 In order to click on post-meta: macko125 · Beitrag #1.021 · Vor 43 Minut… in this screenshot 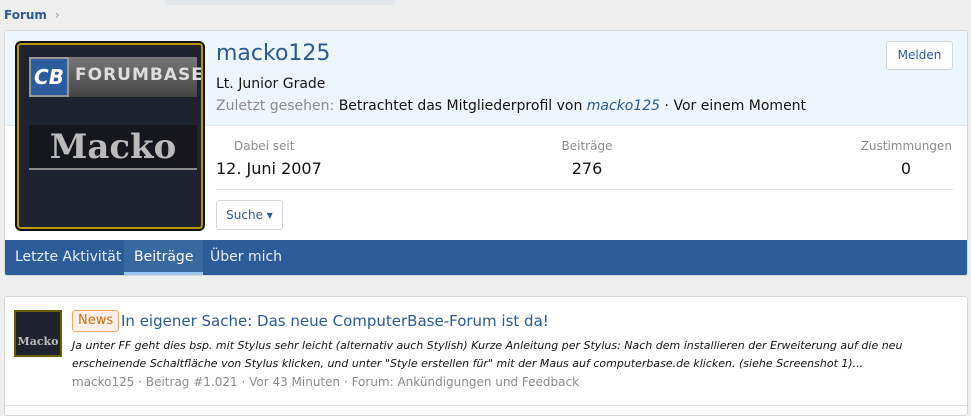, I will do `click(326, 382)`.